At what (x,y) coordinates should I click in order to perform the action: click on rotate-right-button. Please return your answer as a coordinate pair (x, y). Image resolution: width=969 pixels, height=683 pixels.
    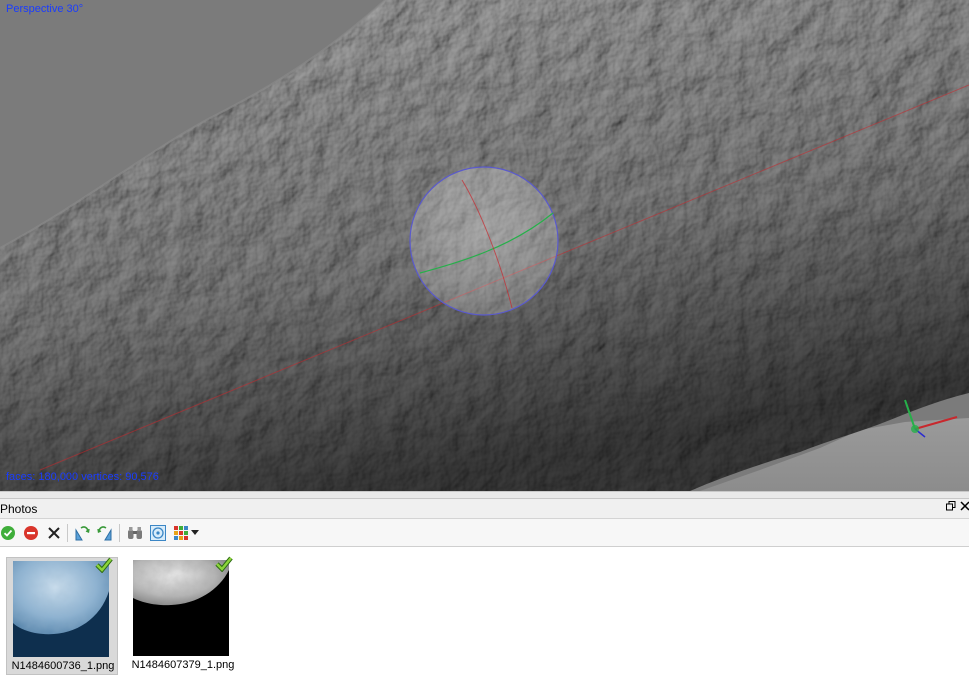
    Looking at the image, I should click on (82, 533).